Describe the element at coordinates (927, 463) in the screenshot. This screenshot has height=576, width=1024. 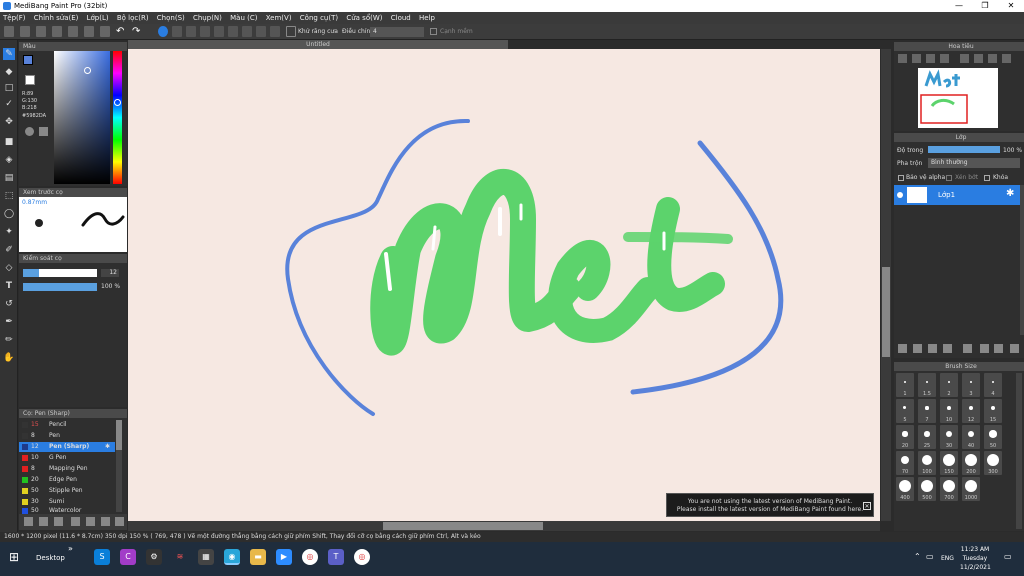
I see `brush-size-cell: 100` at that location.